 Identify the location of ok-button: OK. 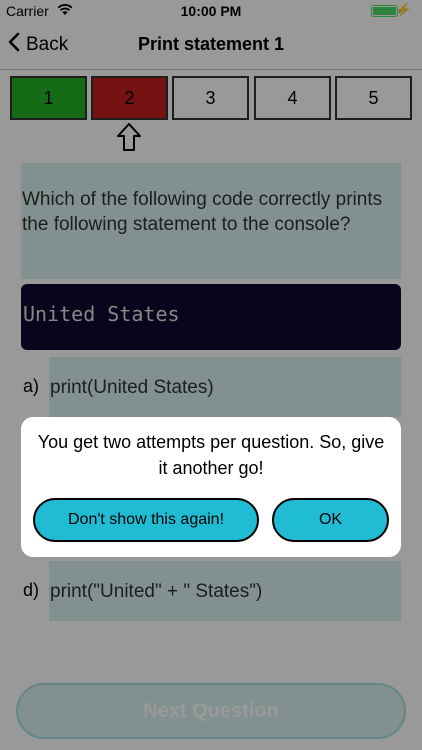
(330, 520).